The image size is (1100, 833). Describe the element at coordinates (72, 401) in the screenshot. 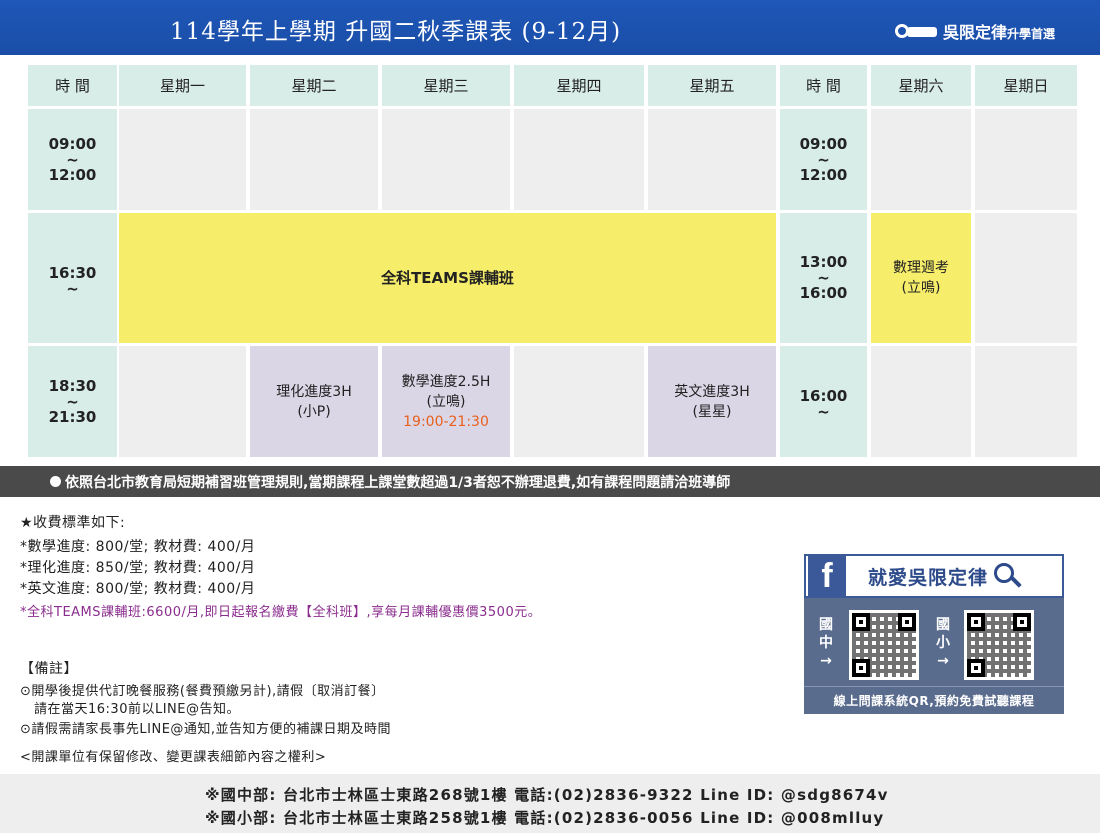

I see `weekday-time-evening: 18:30 ~ 21:30` at that location.